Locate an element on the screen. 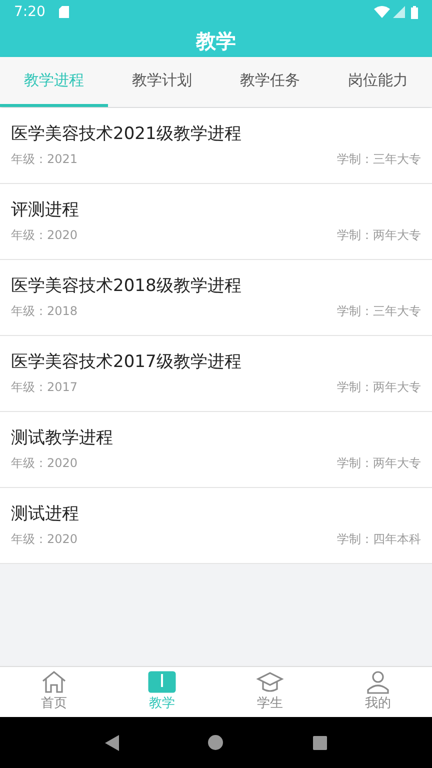 This screenshot has width=432, height=768. tab: 教学任务 is located at coordinates (270, 82).